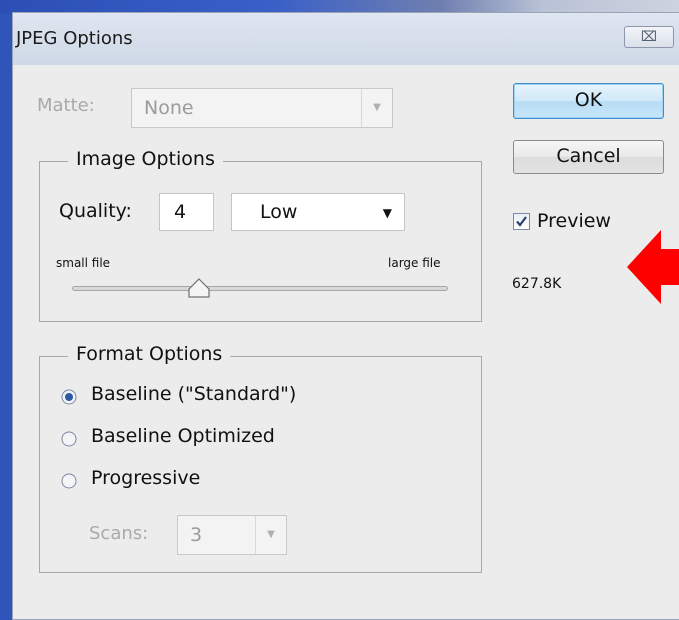  I want to click on quality-preset-select: Low ▼, so click(318, 212).